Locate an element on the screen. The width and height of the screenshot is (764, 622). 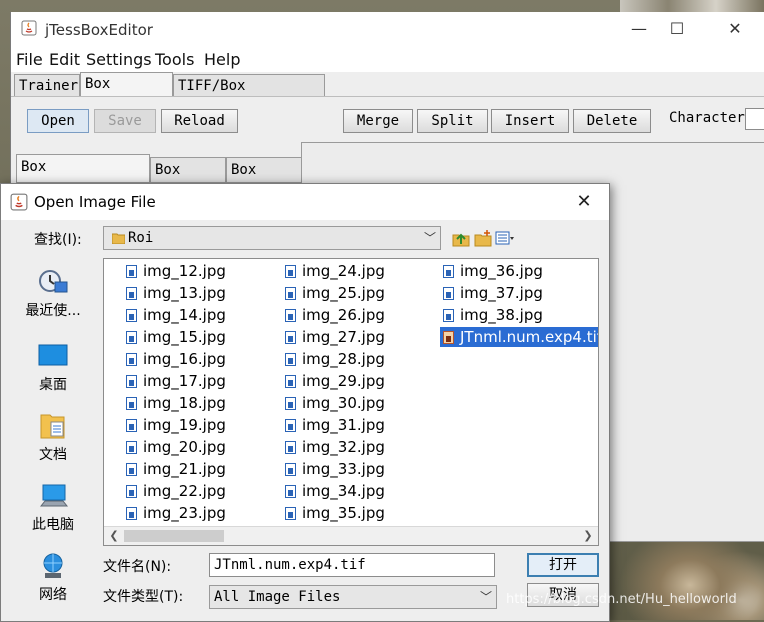
file-item: img_37.jpg is located at coordinates (493, 293).